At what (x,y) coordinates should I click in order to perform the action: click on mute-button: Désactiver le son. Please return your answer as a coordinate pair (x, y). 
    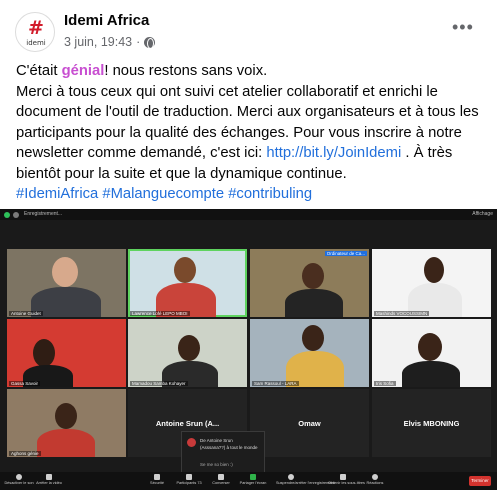
    Looking at the image, I should click on (19, 479).